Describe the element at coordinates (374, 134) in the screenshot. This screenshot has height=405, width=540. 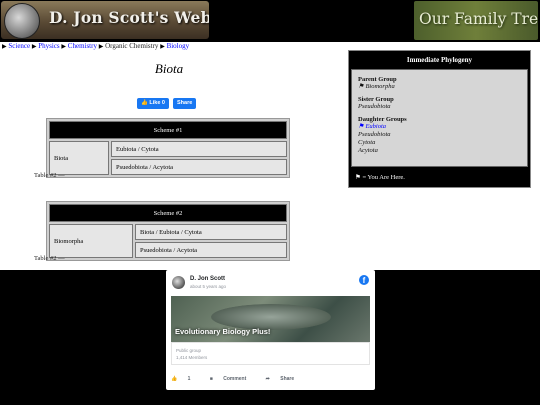
I see `daughter-item: Pseudobiota` at that location.